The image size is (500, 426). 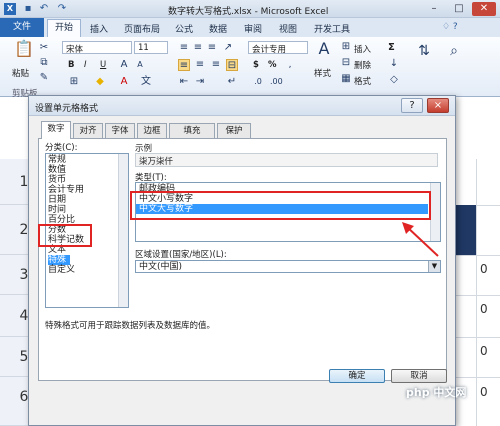 I want to click on help-button: ?, so click(x=412, y=105).